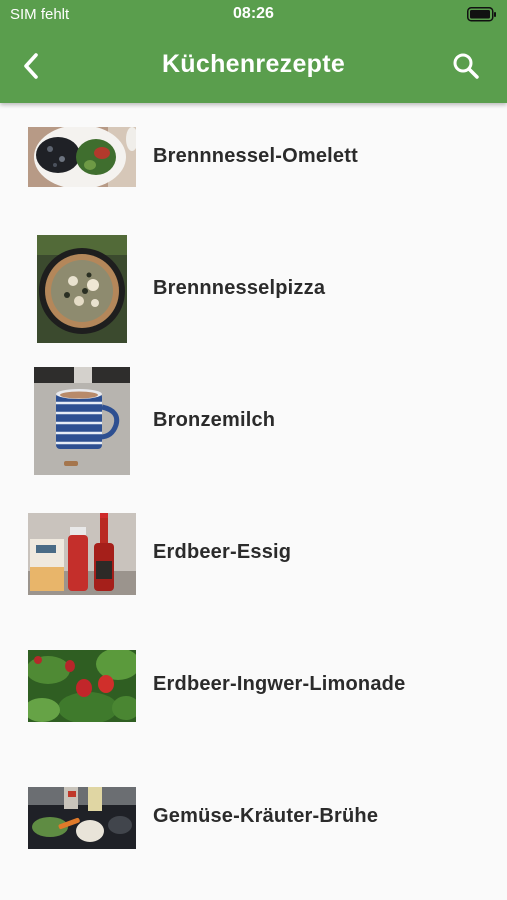 This screenshot has width=507, height=900. I want to click on vegetables-kitchen-photo, so click(82, 818).